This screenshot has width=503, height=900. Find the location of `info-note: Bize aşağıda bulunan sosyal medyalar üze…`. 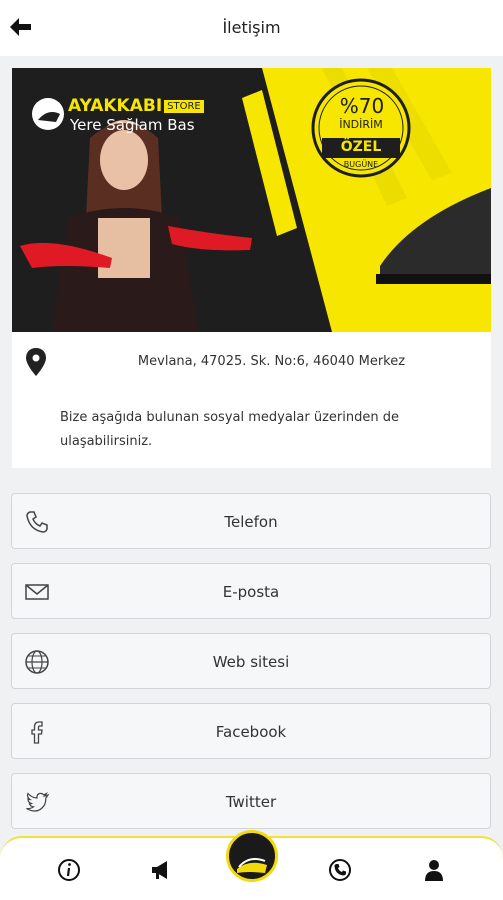

info-note: Bize aşağıda bulunan sosyal medyalar üze… is located at coordinates (229, 429).